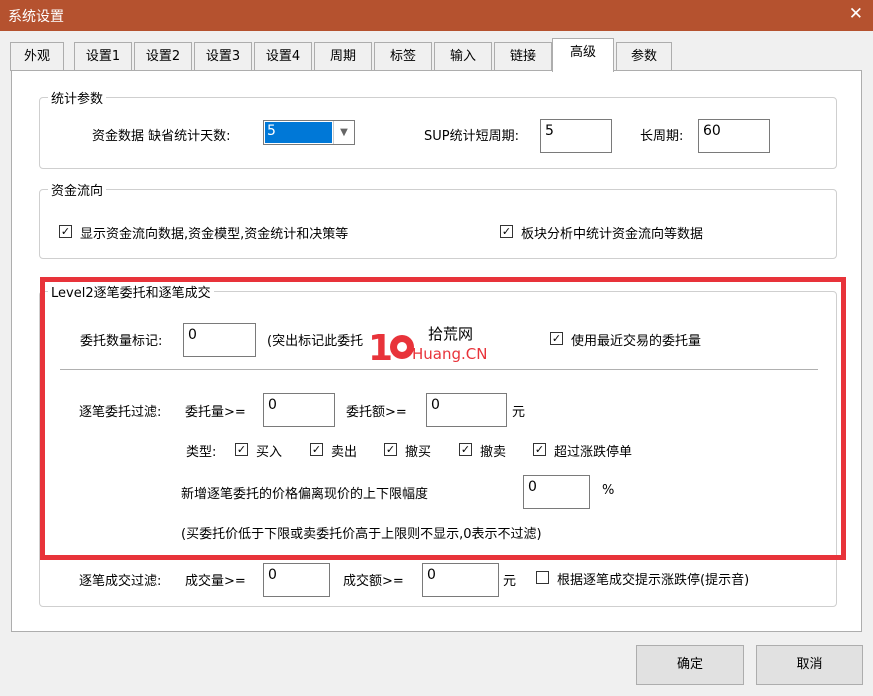 The width and height of the screenshot is (873, 696). I want to click on chevron-down-icon: ▼, so click(343, 132).